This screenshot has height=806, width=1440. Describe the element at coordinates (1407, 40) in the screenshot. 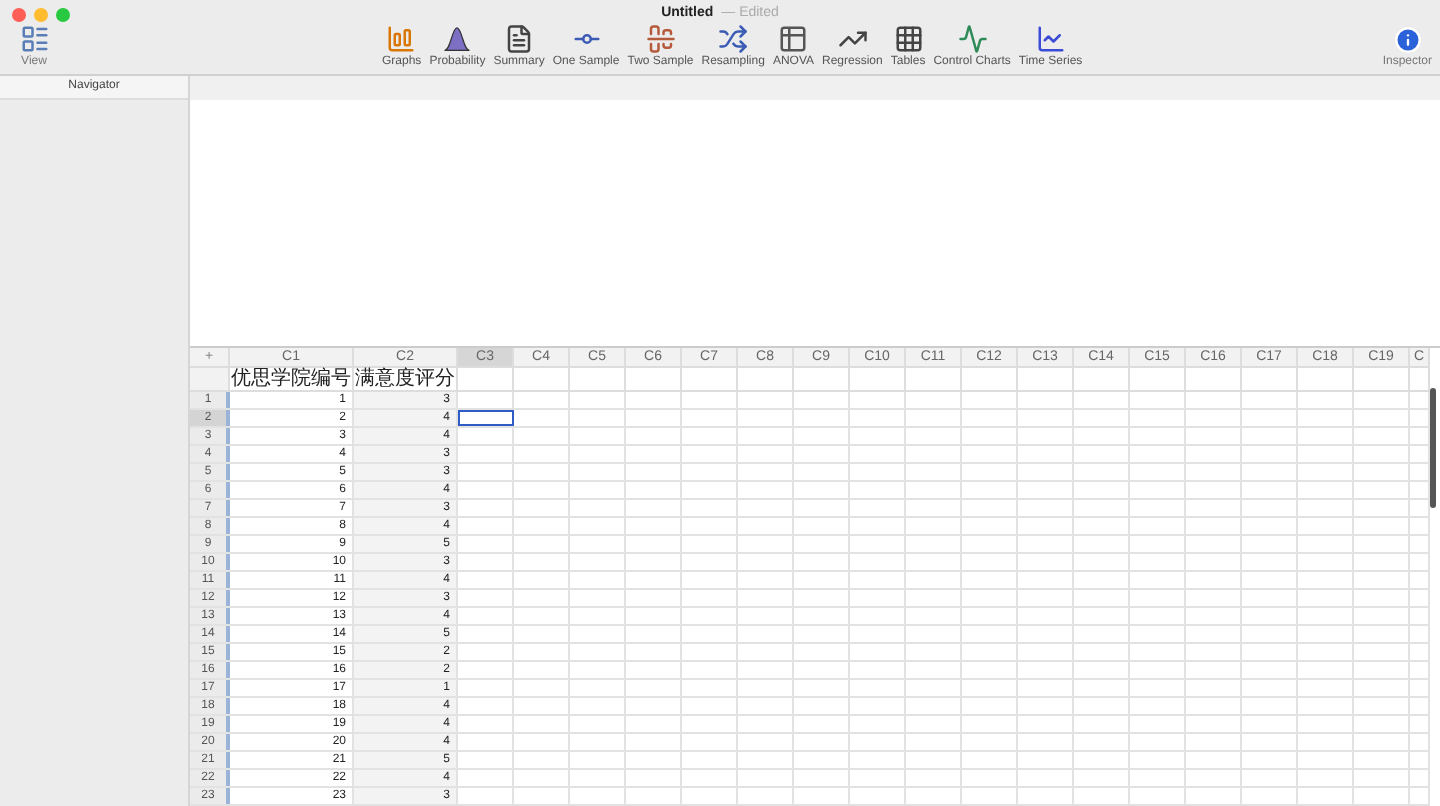

I see `info-icon` at that location.